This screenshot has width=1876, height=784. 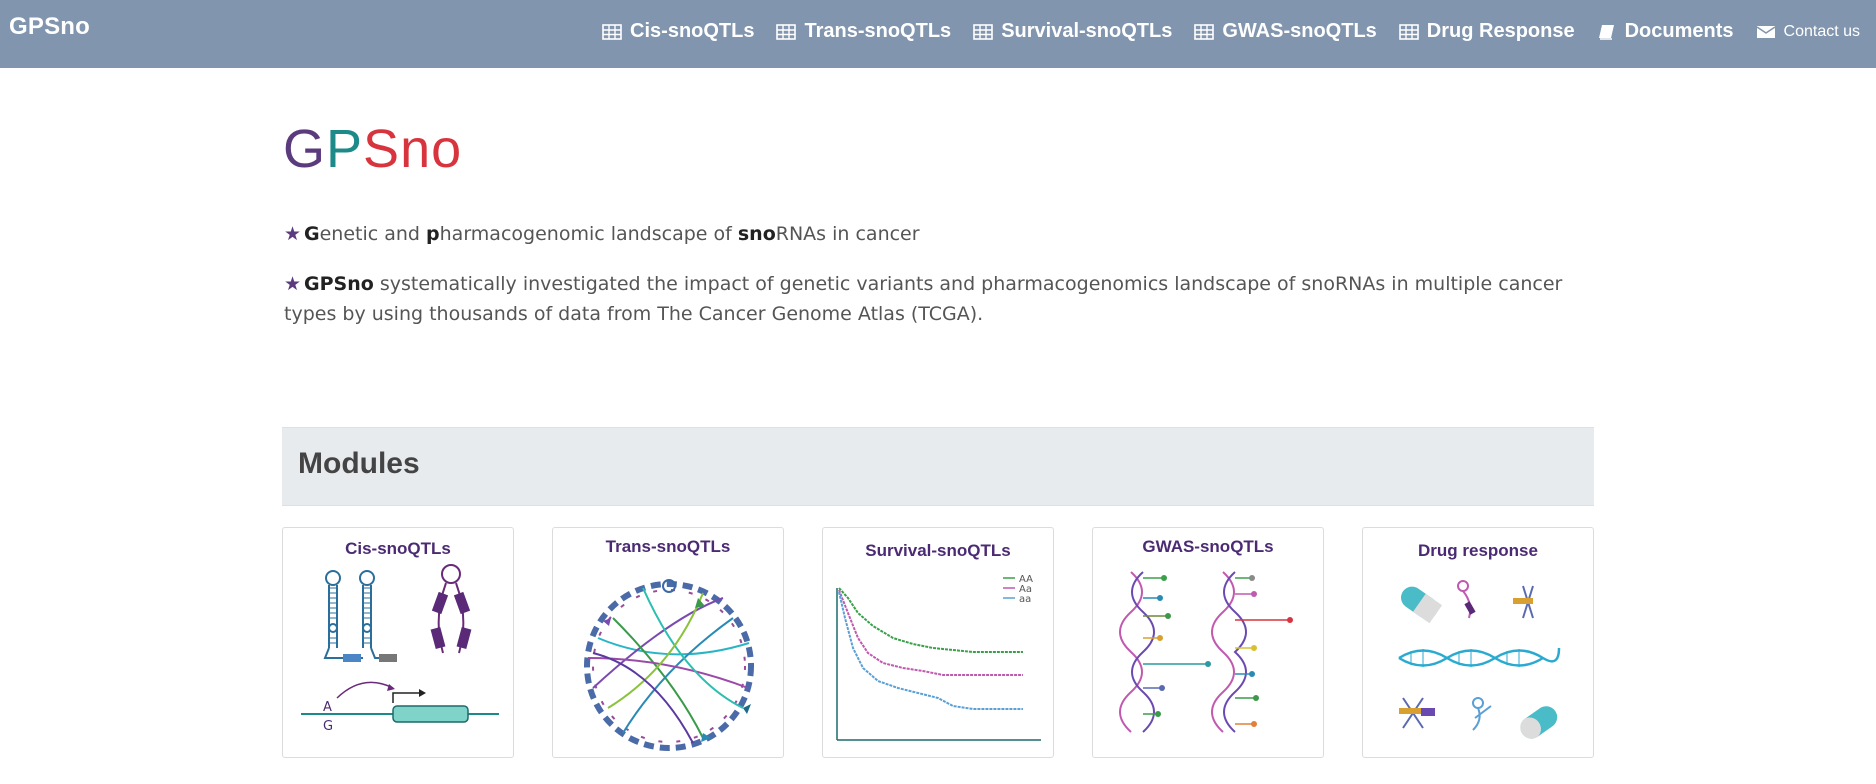 I want to click on module-card-trans-snoqtls: Trans-snoQTLs, so click(x=668, y=642).